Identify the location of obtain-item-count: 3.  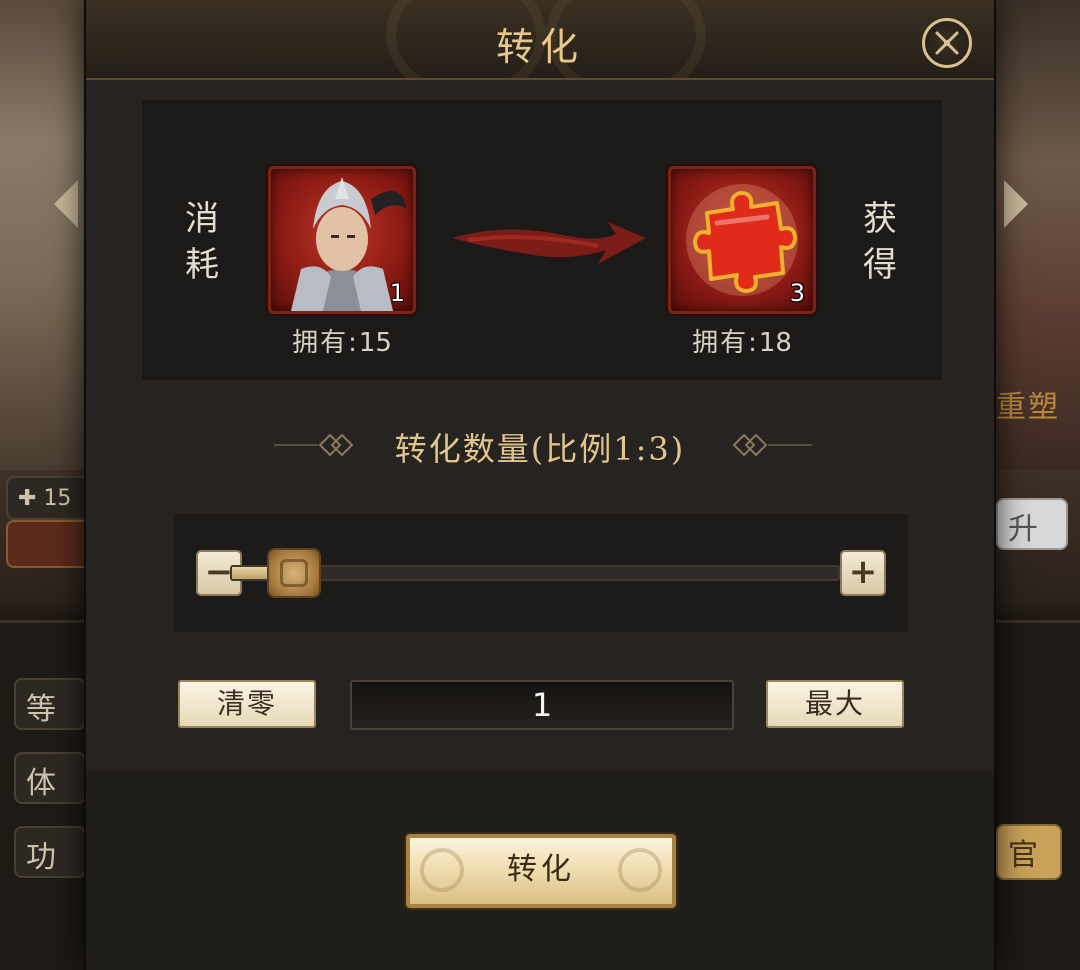
(797, 293).